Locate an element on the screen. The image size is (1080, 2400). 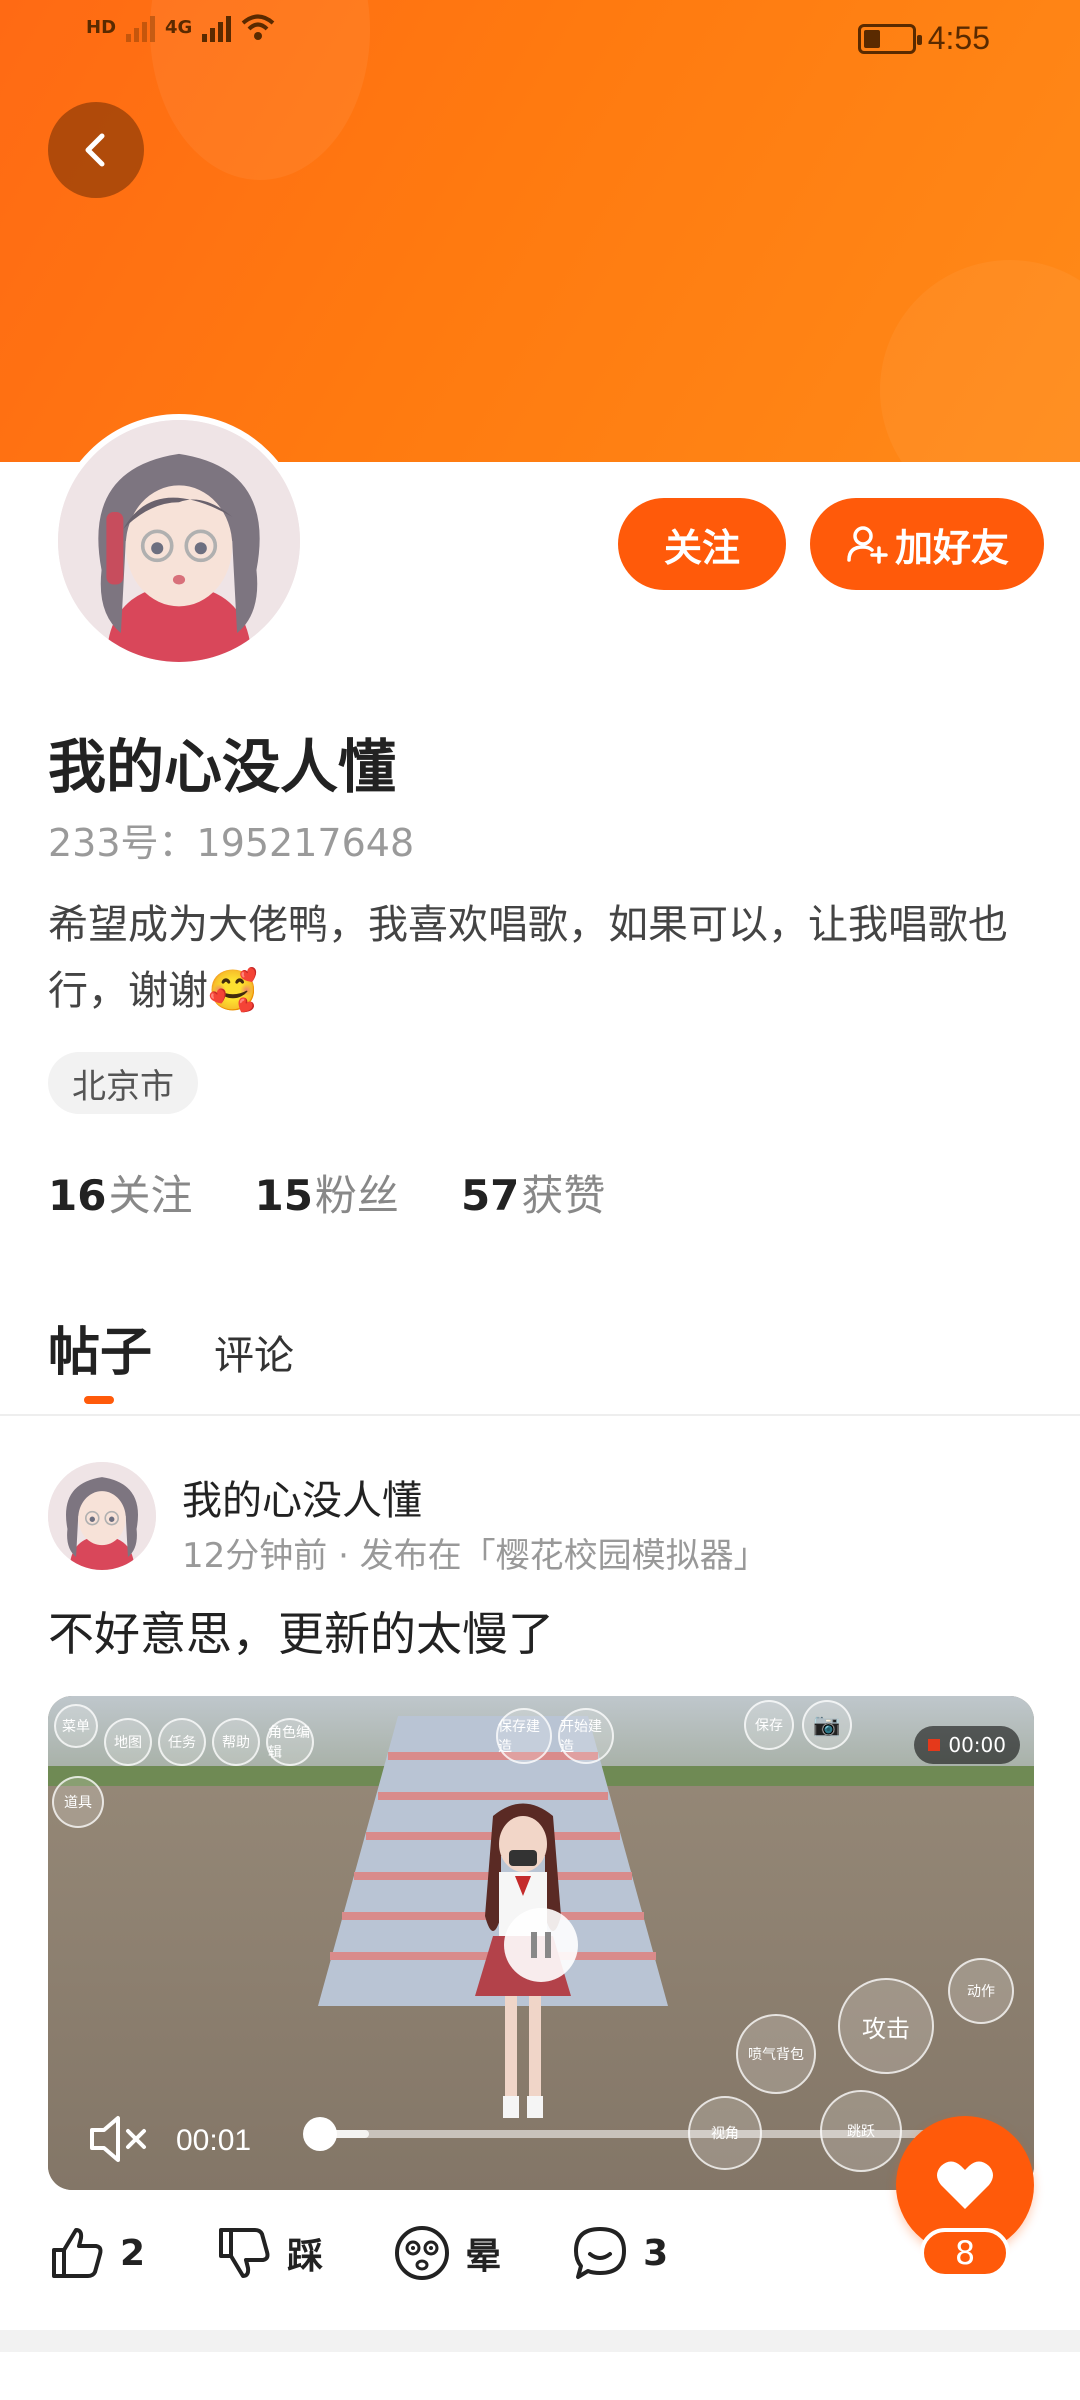
game-help-button: 帮助 is located at coordinates (236, 1742).